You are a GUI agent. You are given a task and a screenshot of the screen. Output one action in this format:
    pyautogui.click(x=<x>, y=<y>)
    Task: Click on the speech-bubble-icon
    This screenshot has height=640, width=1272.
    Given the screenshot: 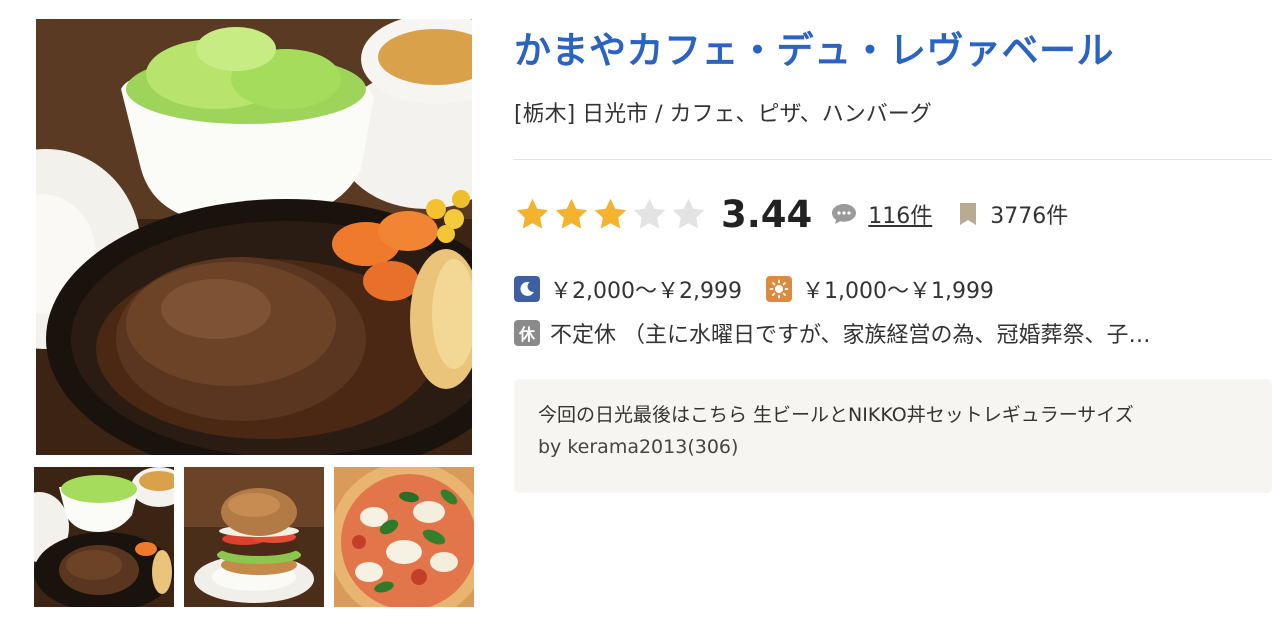 What is the action you would take?
    pyautogui.click(x=844, y=214)
    